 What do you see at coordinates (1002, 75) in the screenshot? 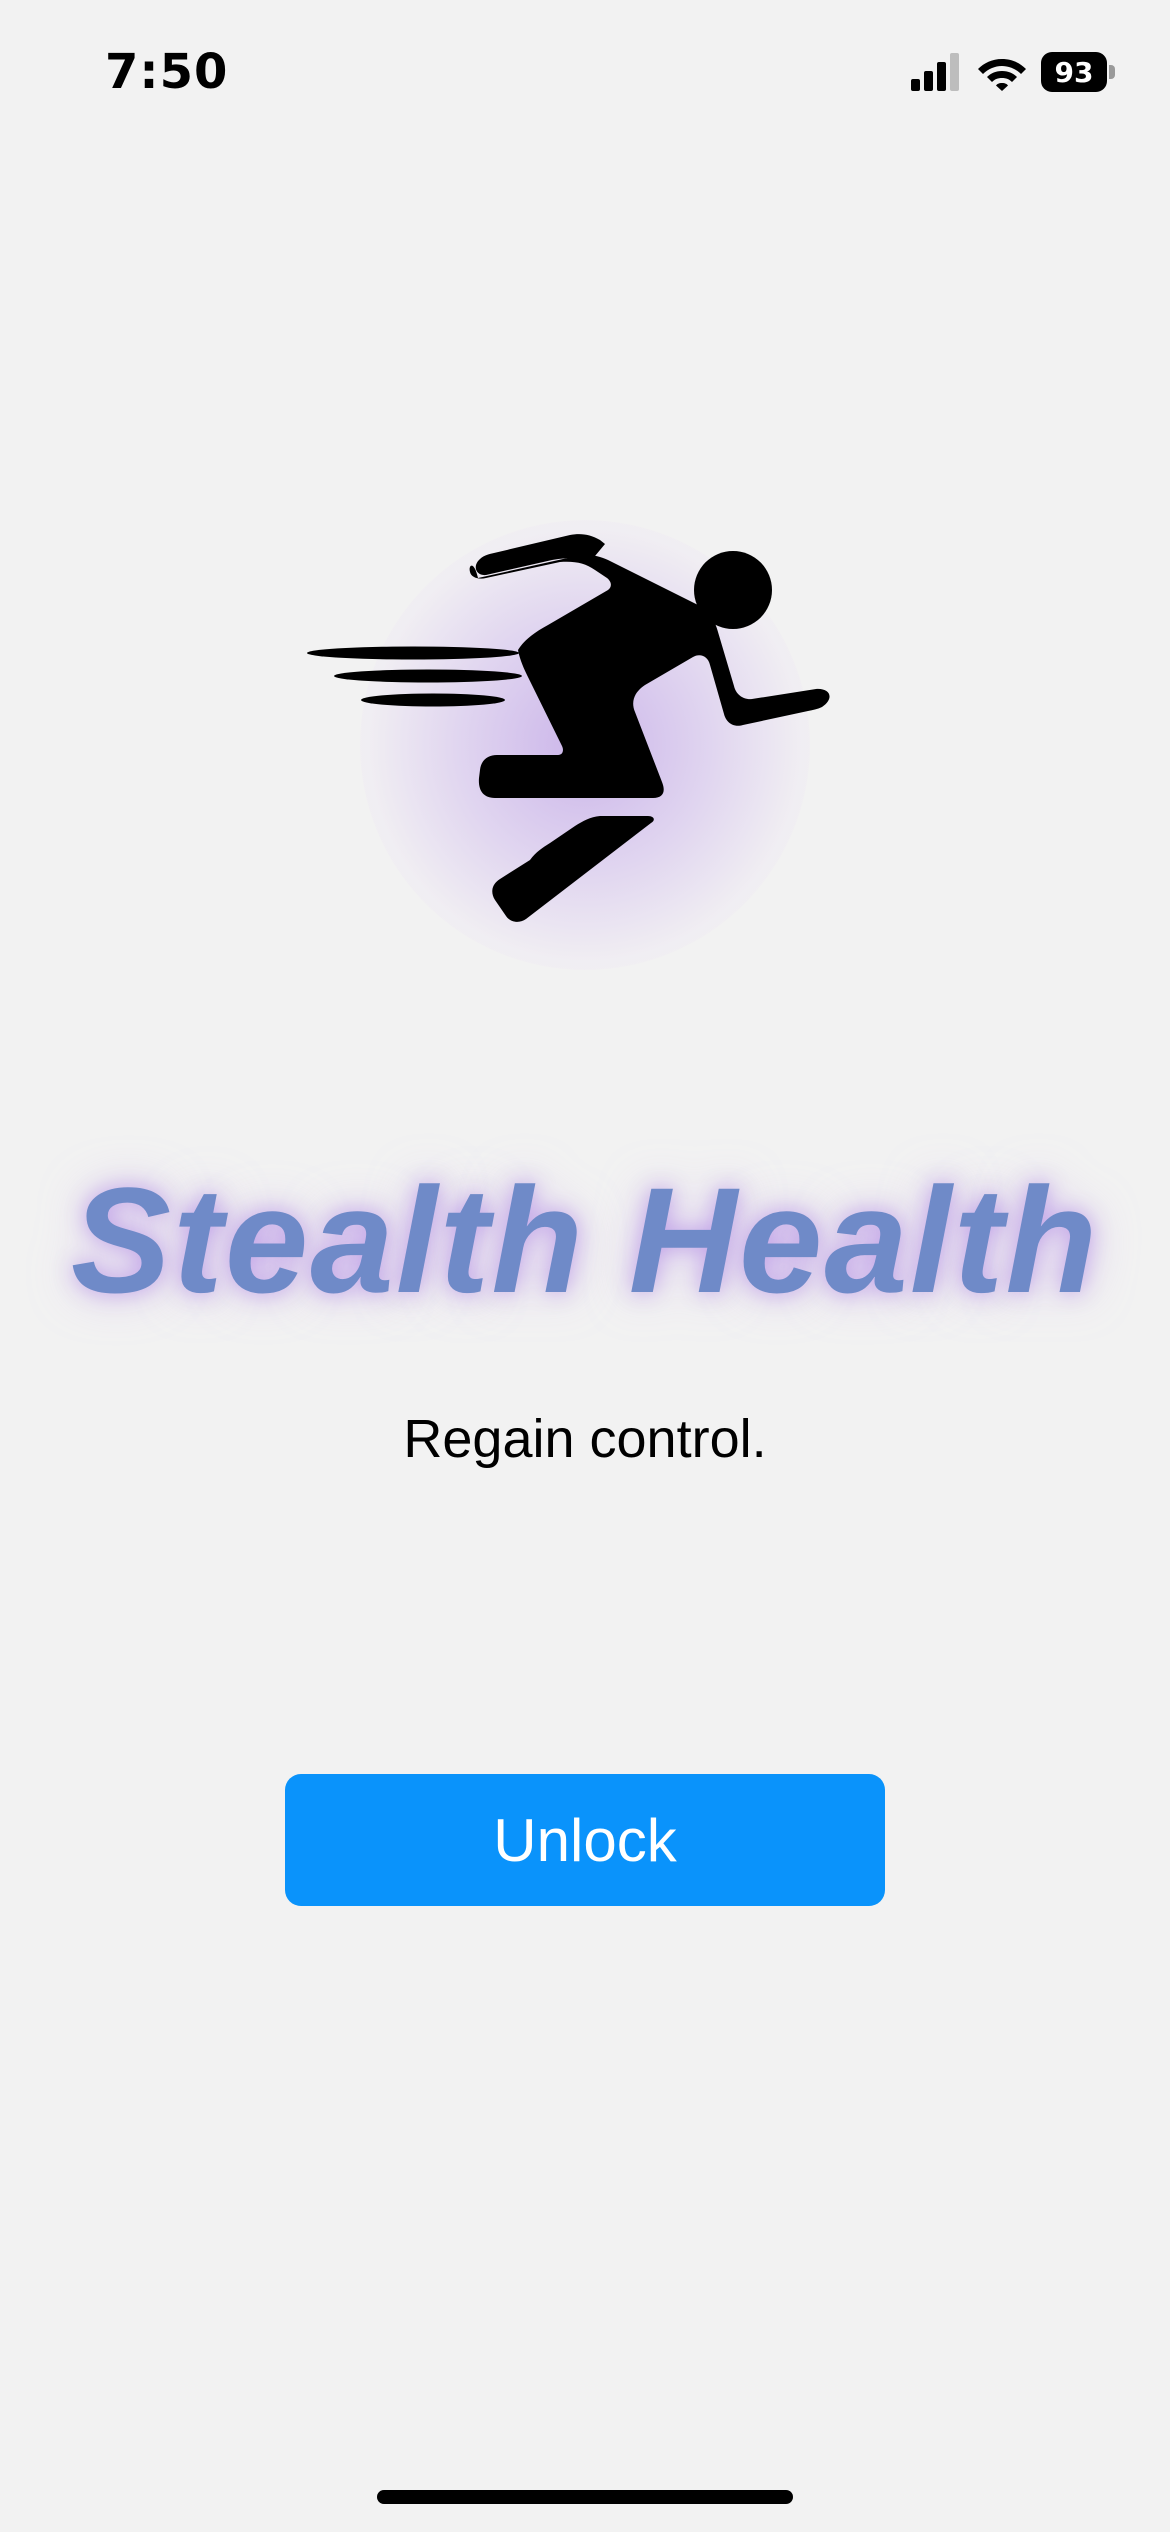
I see `wifi-icon` at bounding box center [1002, 75].